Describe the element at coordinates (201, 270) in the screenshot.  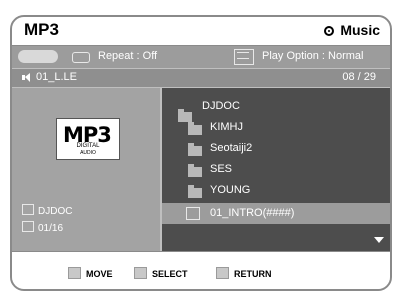
I see `button-guide: MOVE SELECT RETURN` at that location.